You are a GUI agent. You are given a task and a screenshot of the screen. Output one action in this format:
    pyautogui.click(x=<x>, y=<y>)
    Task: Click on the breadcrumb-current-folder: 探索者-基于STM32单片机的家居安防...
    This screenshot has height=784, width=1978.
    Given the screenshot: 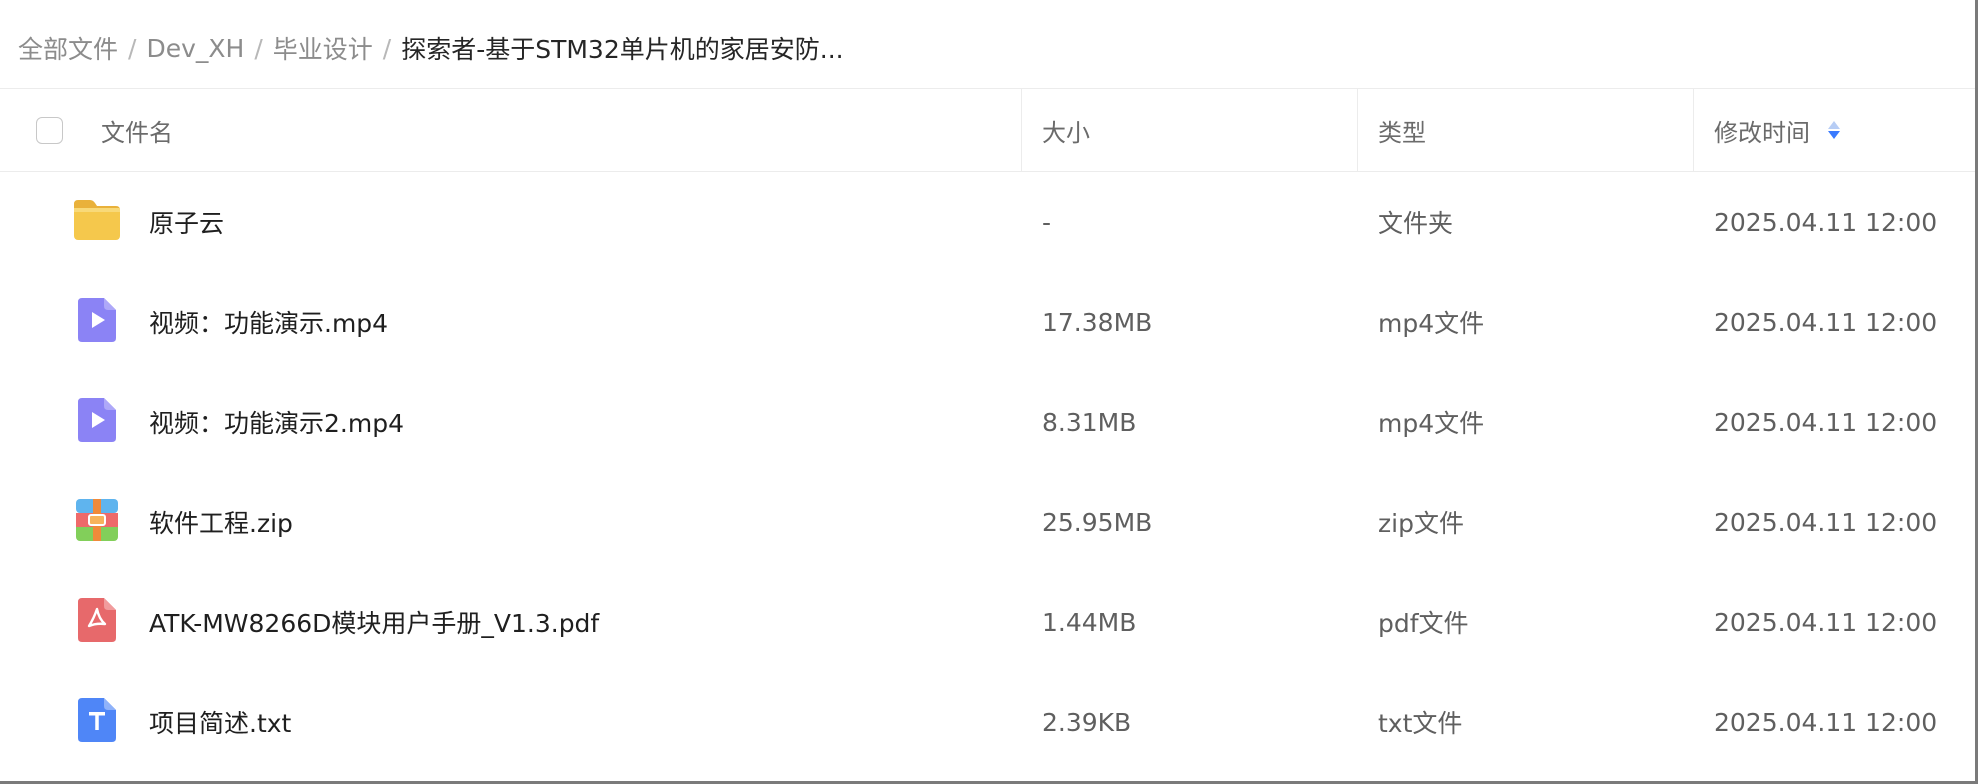 What is the action you would take?
    pyautogui.click(x=622, y=49)
    